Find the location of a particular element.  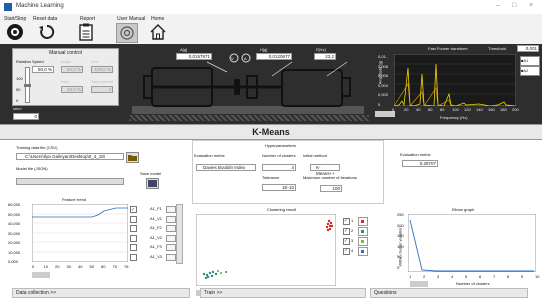

step-interval-input: 2 is located at coordinates (102, 89).